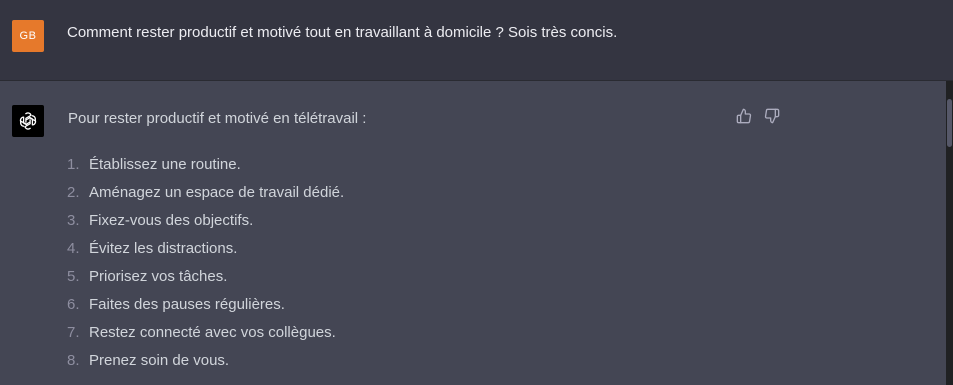 Image resolution: width=953 pixels, height=385 pixels. What do you see at coordinates (73, 220) in the screenshot?
I see `list-item-number: 3.` at bounding box center [73, 220].